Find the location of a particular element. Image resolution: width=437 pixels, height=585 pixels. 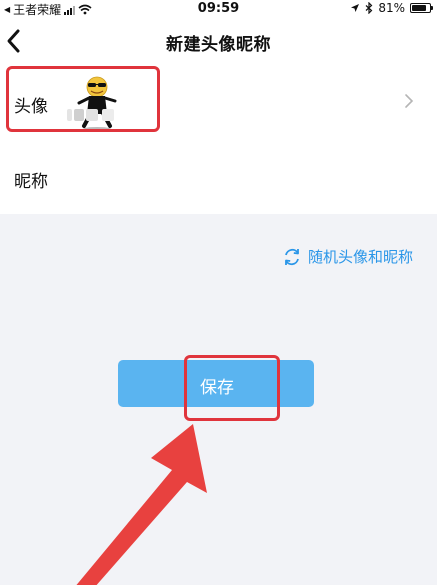

location-icon is located at coordinates (355, 8).